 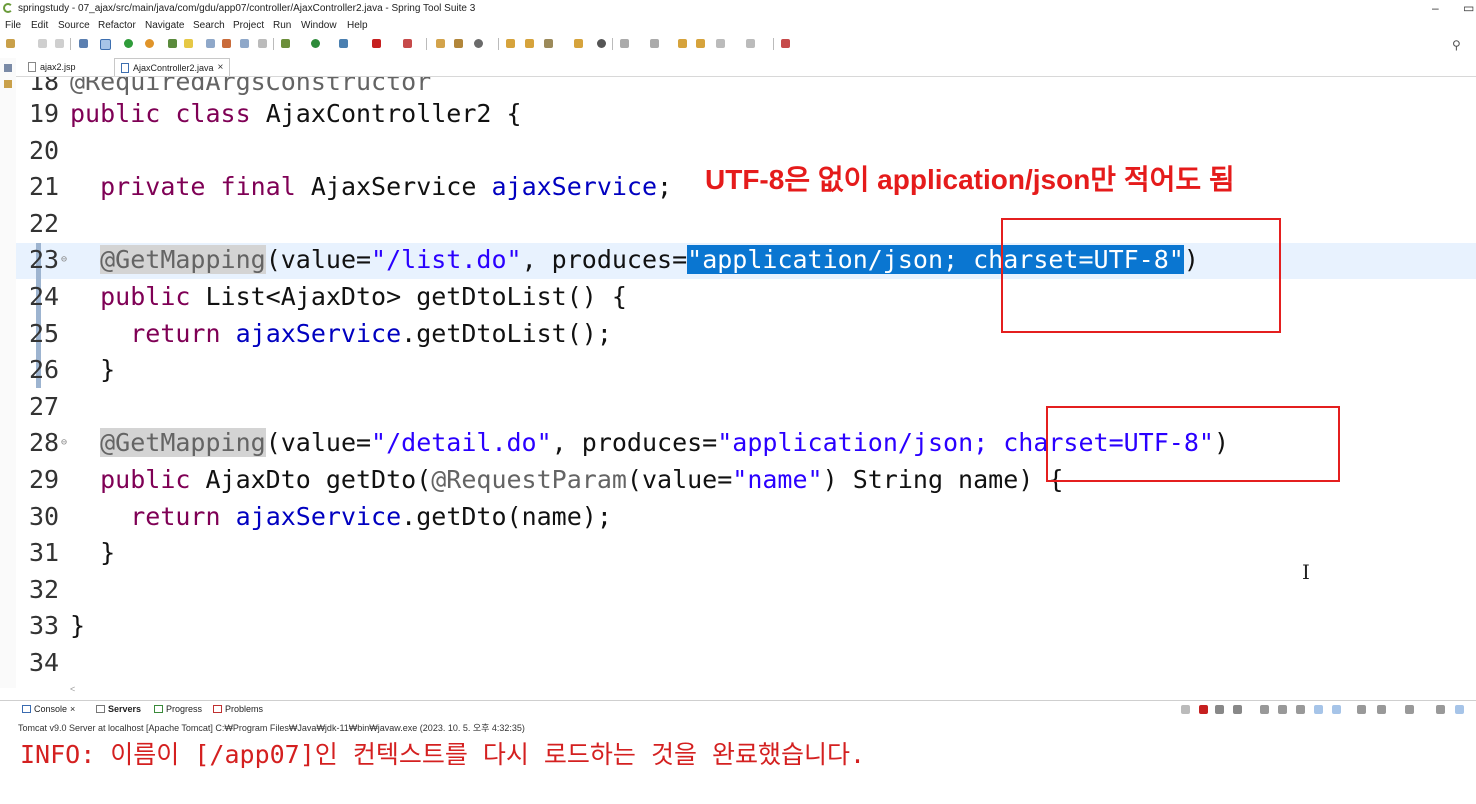 I want to click on new-package-icon, so click(x=458, y=43).